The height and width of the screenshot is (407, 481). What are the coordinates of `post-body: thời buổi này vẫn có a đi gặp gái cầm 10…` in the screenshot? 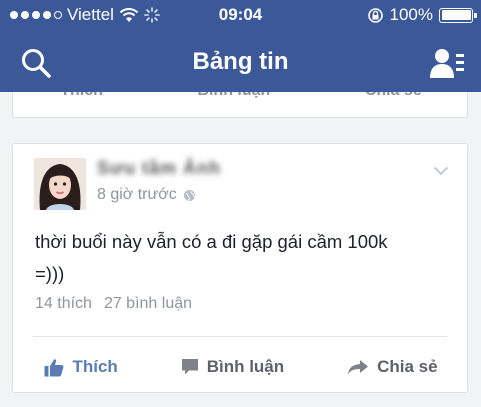 It's located at (245, 258).